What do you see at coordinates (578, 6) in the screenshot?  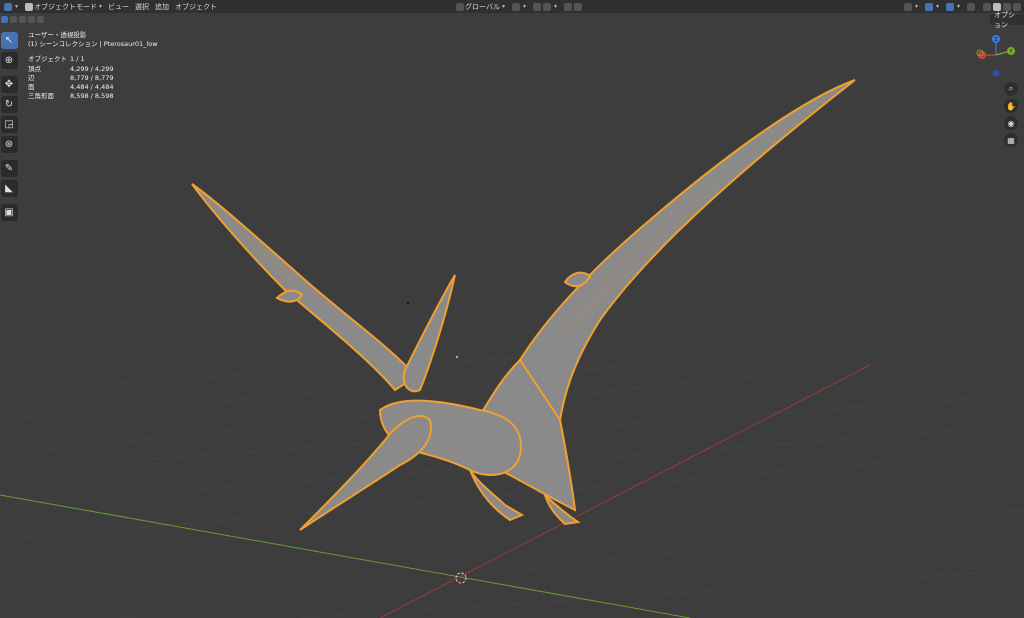 I see `falloff-icon` at bounding box center [578, 6].